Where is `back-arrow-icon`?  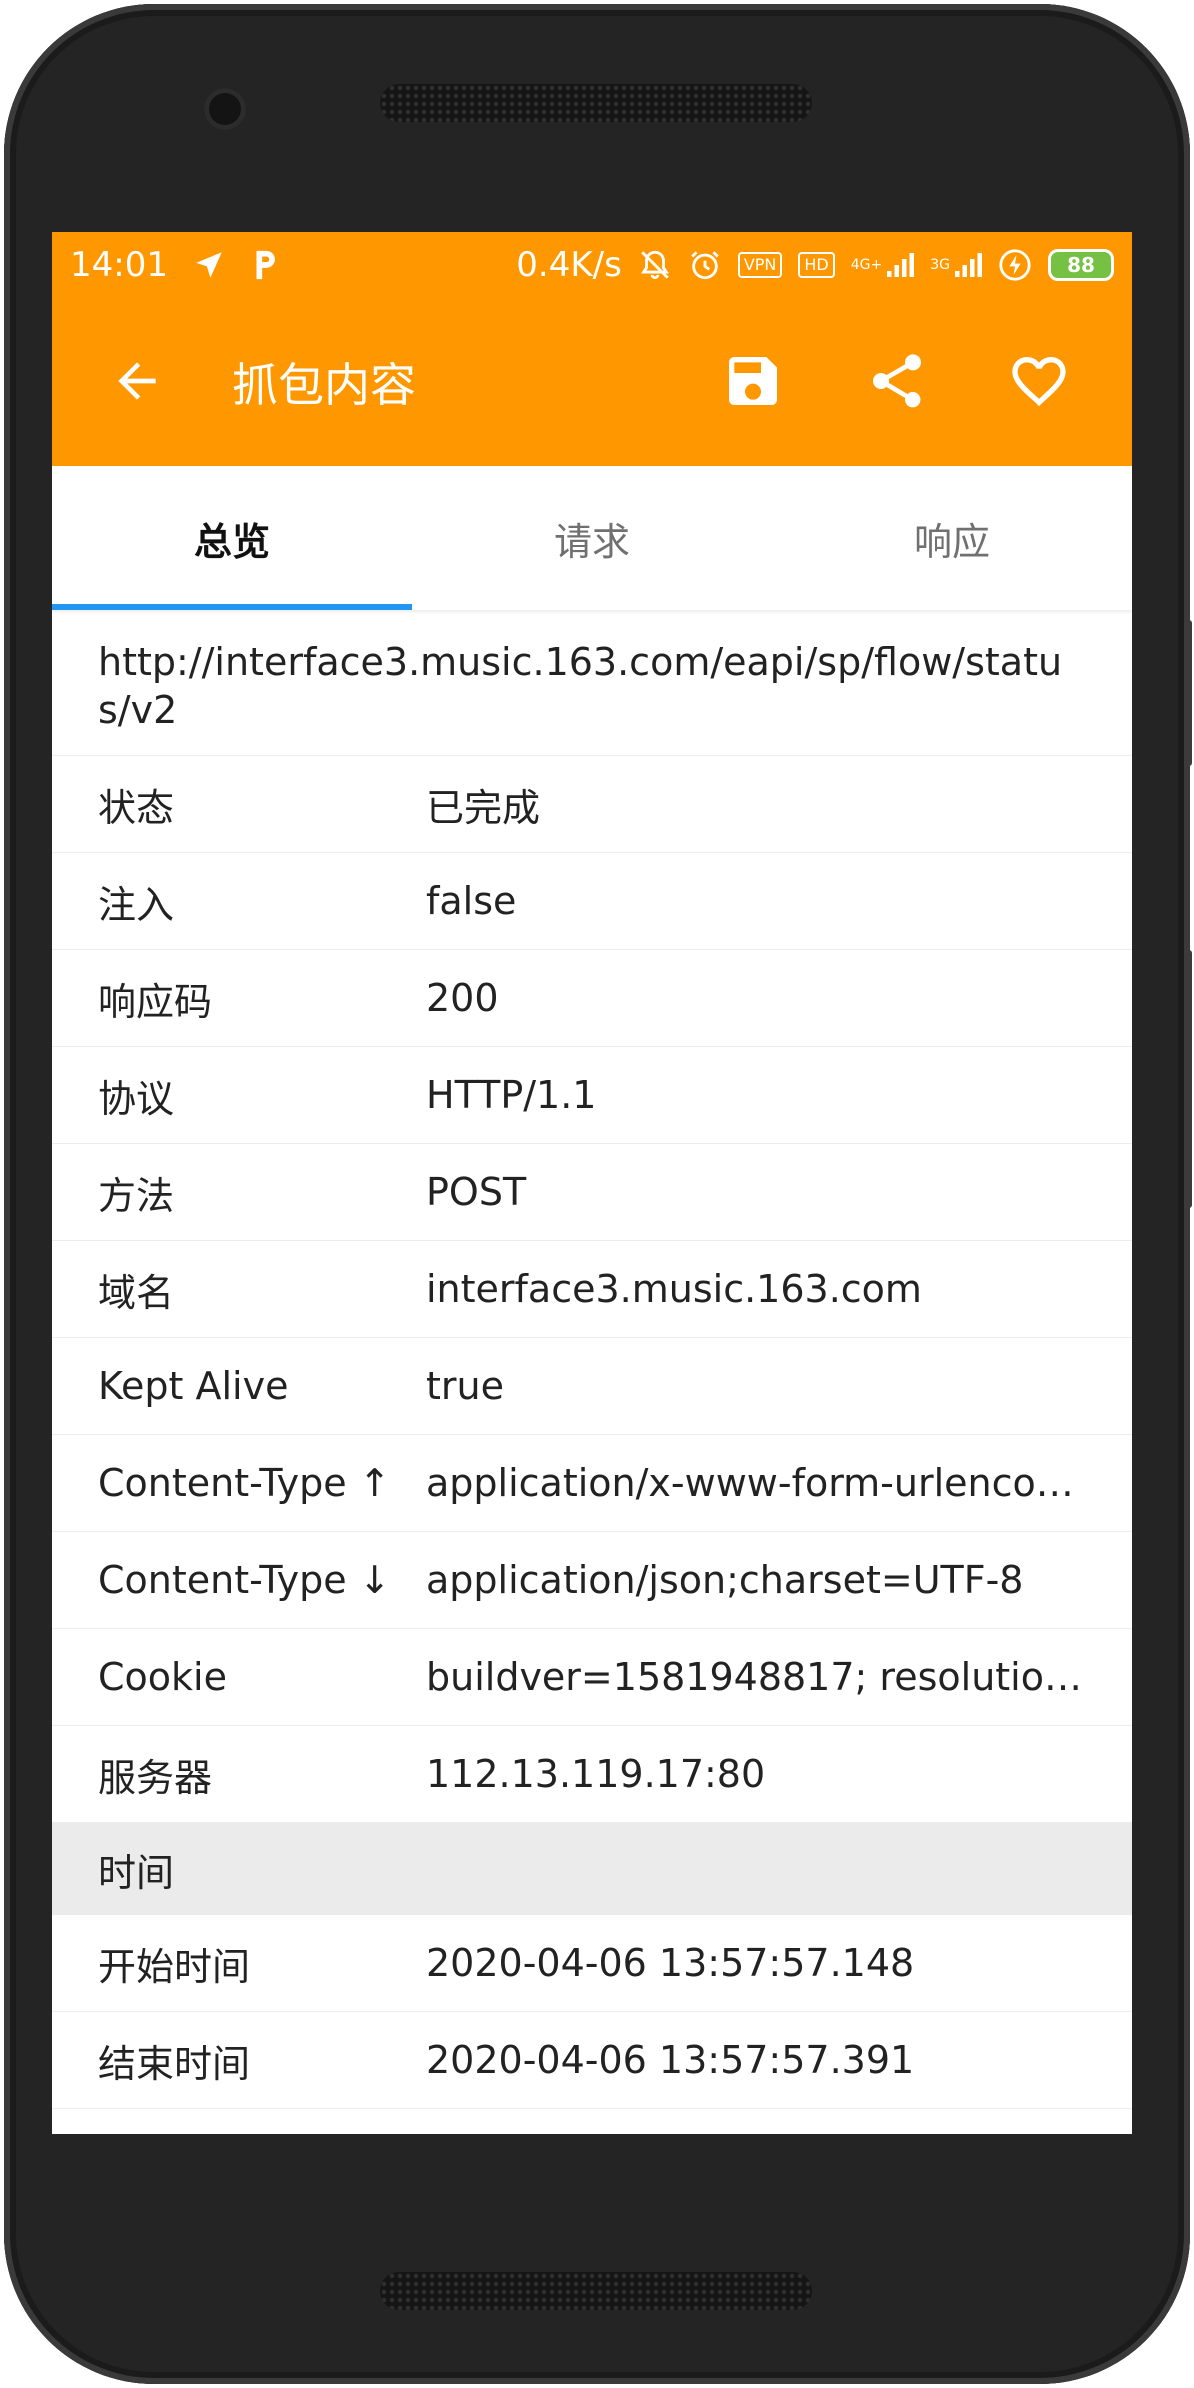 back-arrow-icon is located at coordinates (137, 381).